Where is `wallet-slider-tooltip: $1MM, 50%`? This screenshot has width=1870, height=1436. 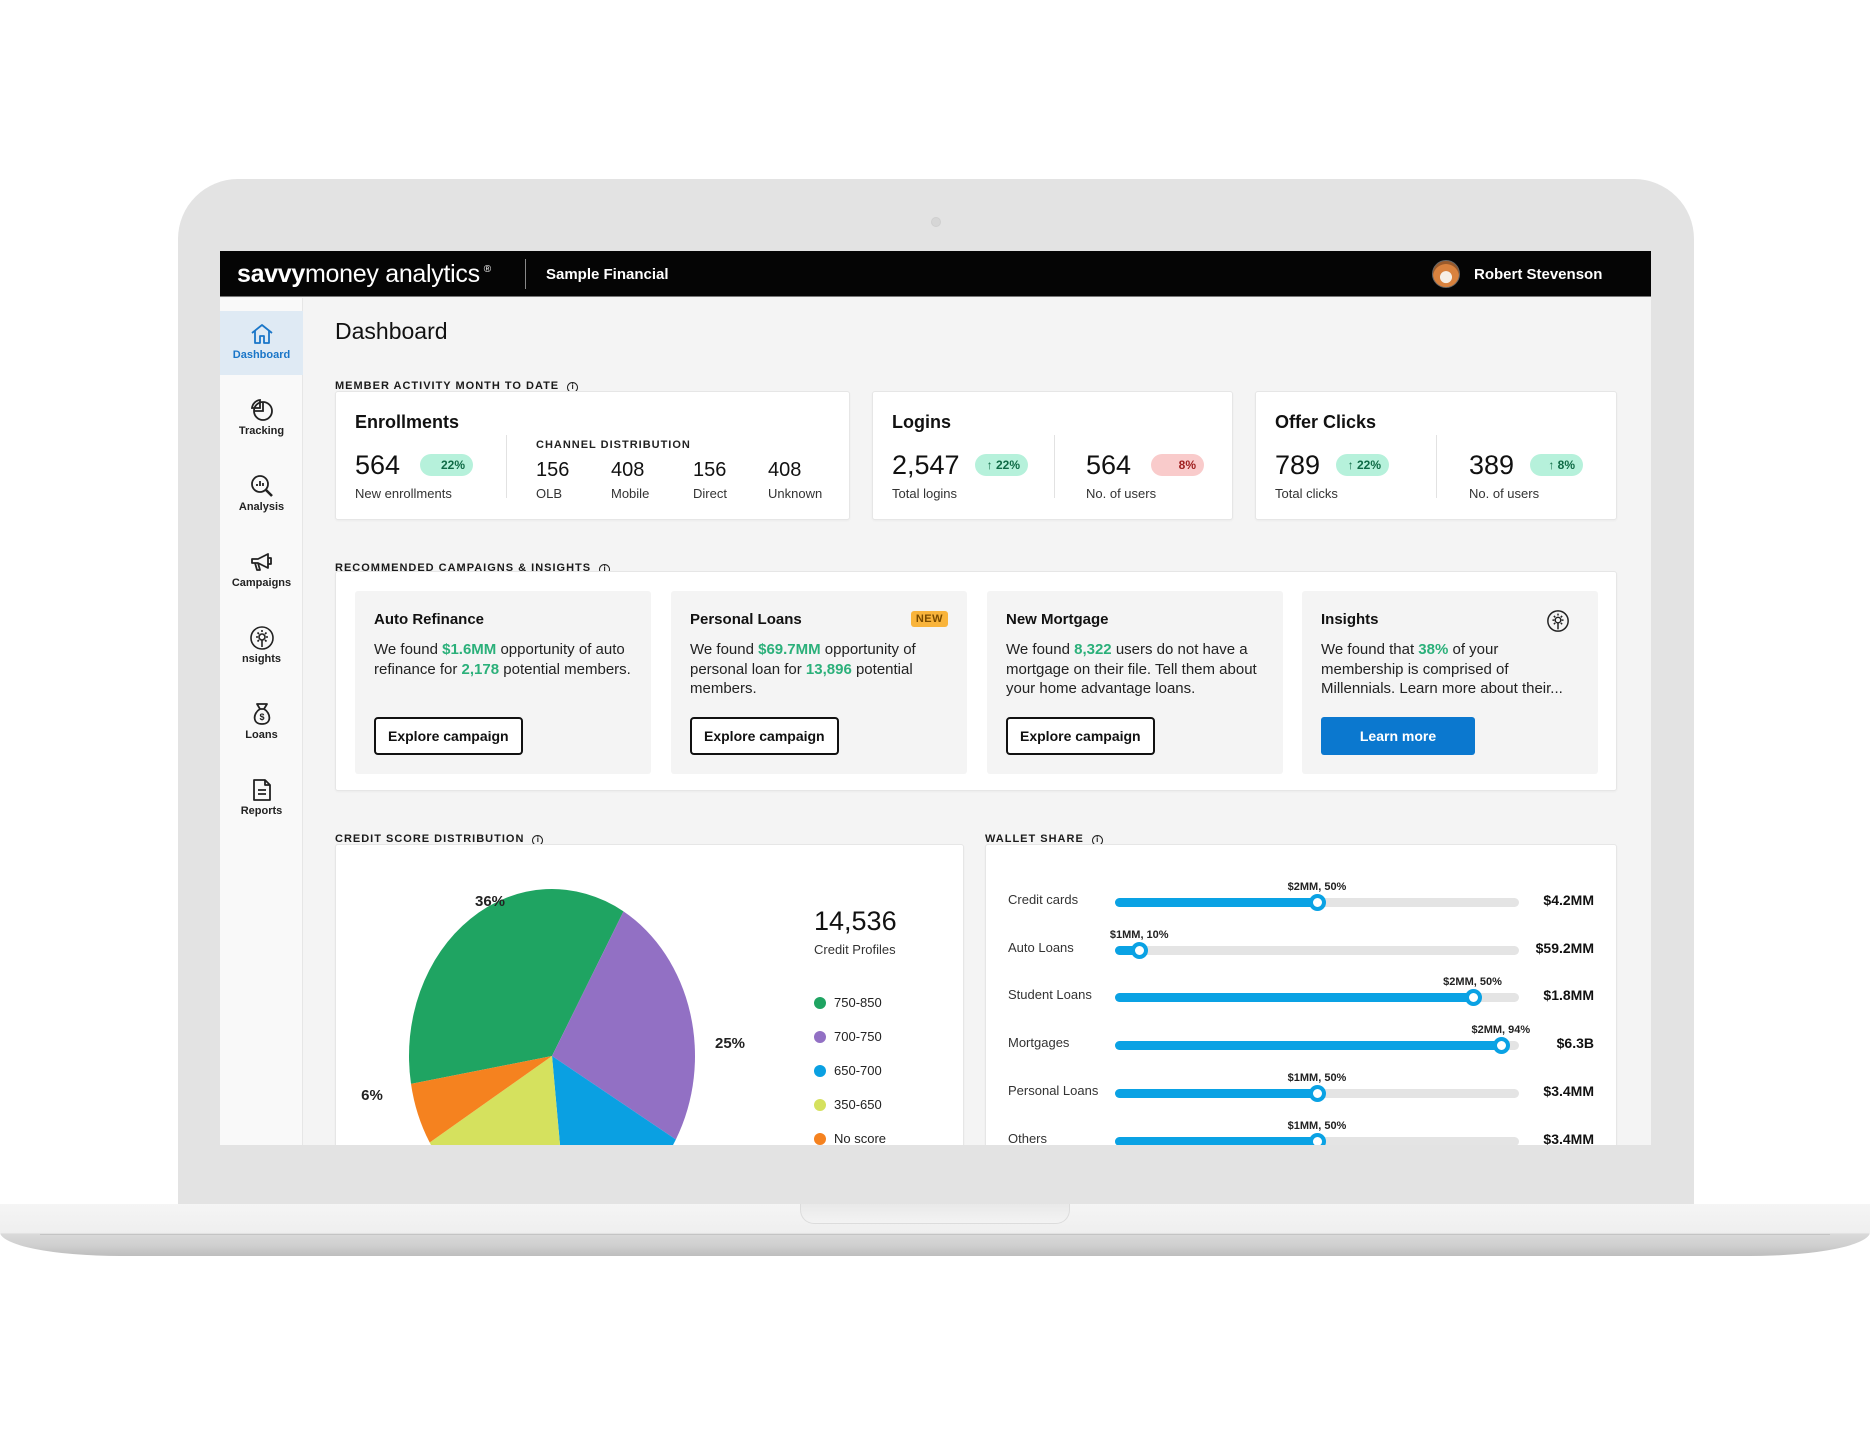 wallet-slider-tooltip: $1MM, 50% is located at coordinates (1317, 1077).